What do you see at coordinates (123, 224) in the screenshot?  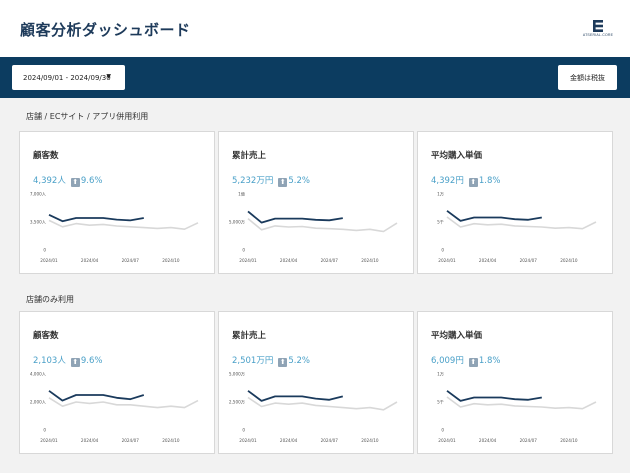 I see `series-line-comparison` at bounding box center [123, 224].